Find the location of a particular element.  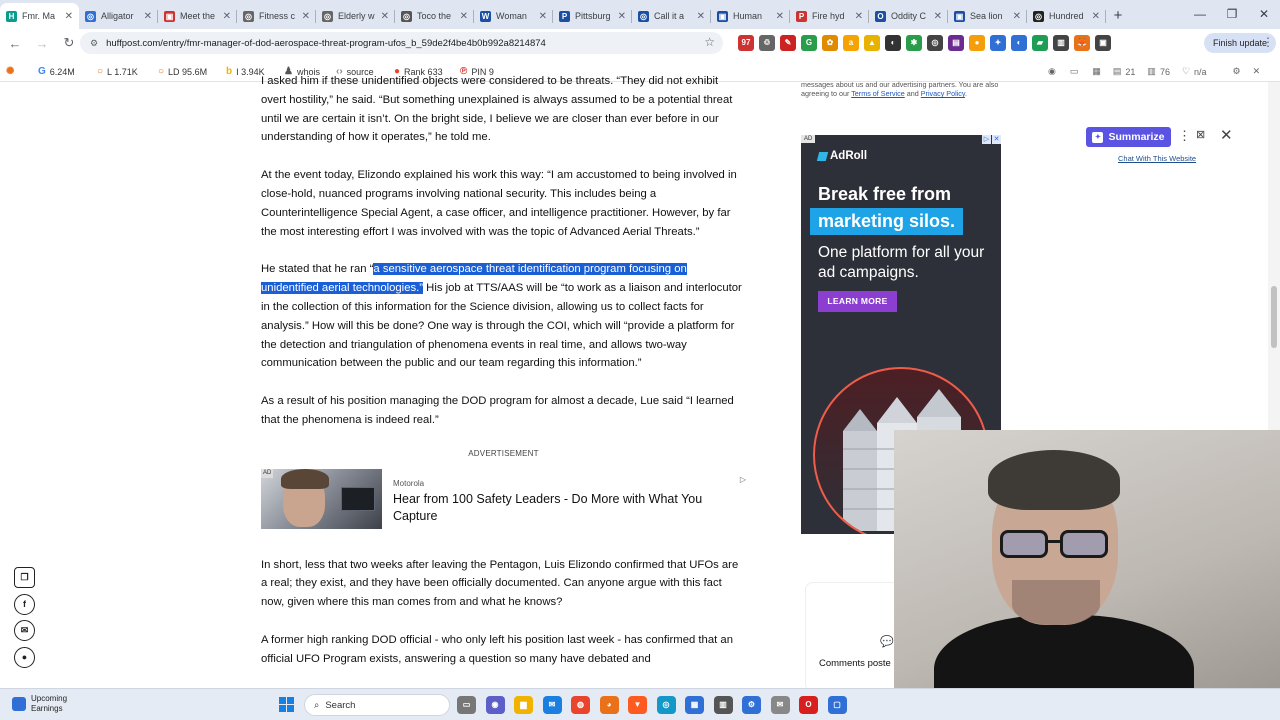

summarize-button: ✦ Summarize is located at coordinates (1128, 137).